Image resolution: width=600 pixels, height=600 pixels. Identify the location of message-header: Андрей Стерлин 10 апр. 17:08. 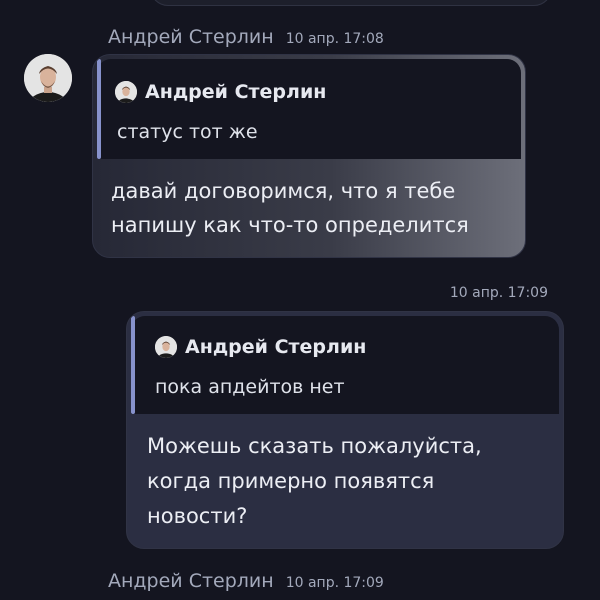
(246, 37).